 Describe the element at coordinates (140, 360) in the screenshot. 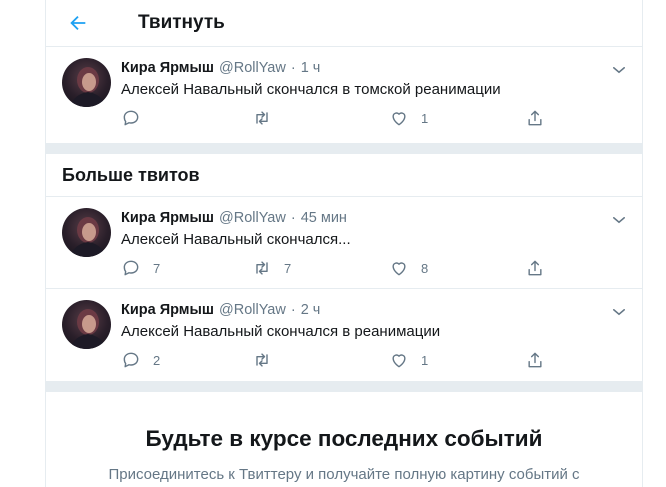

I see `reply-button: 2` at that location.